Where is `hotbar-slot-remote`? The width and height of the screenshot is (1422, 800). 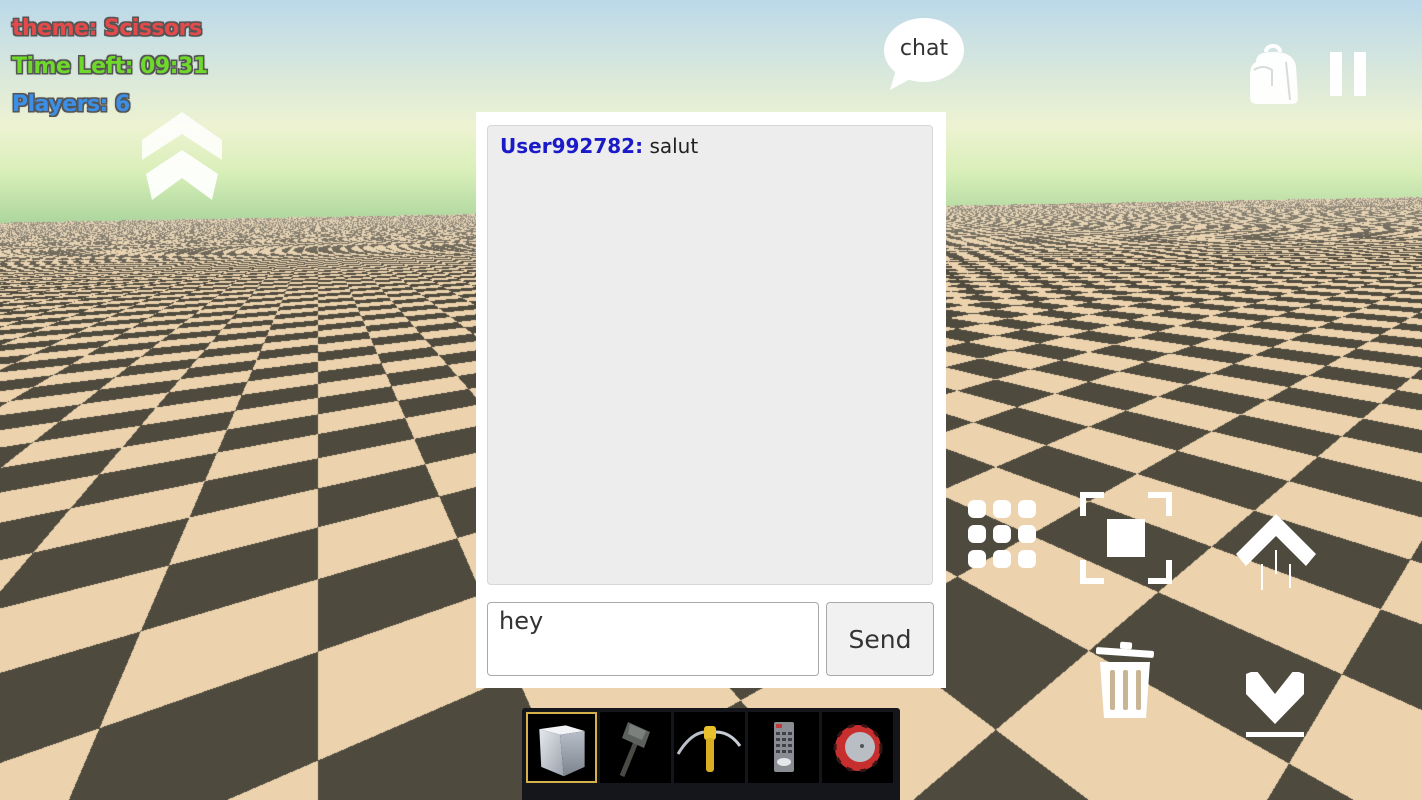 hotbar-slot-remote is located at coordinates (783, 747).